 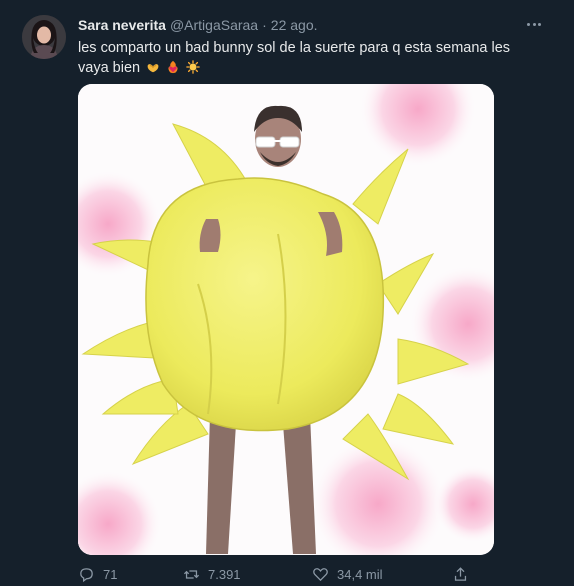 I want to click on heart-hands-emoji, so click(x=153, y=68).